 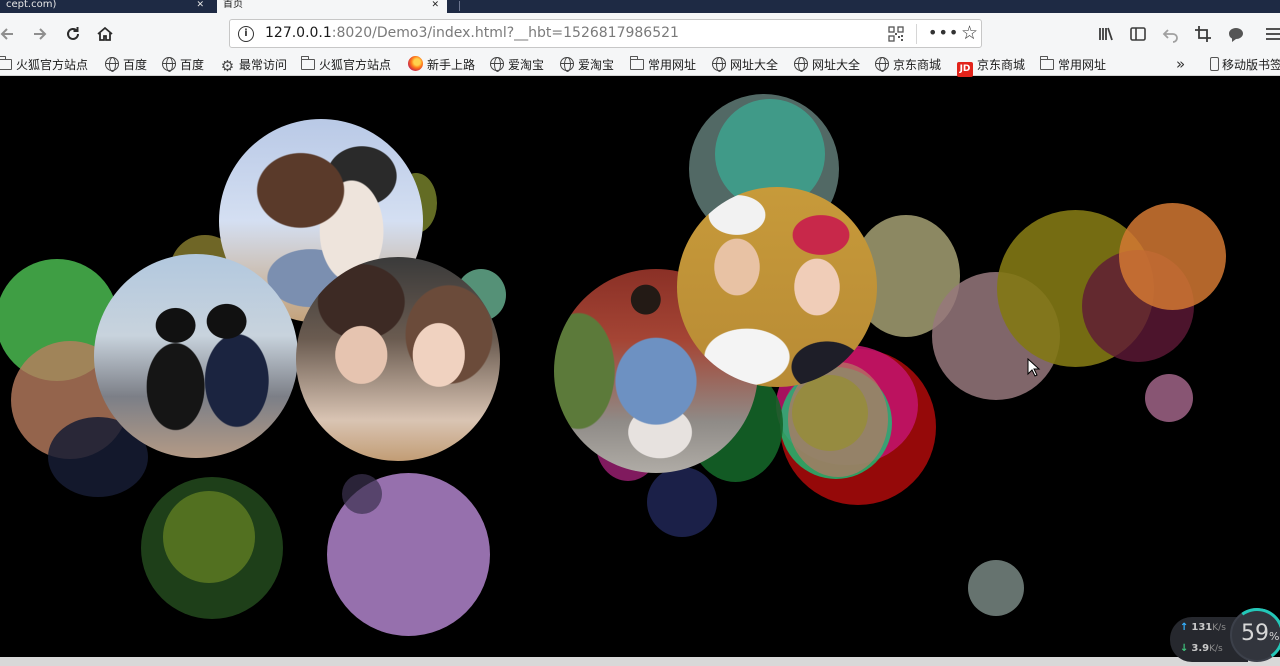 I want to click on memory-gauge: 59%, so click(x=1252, y=634).